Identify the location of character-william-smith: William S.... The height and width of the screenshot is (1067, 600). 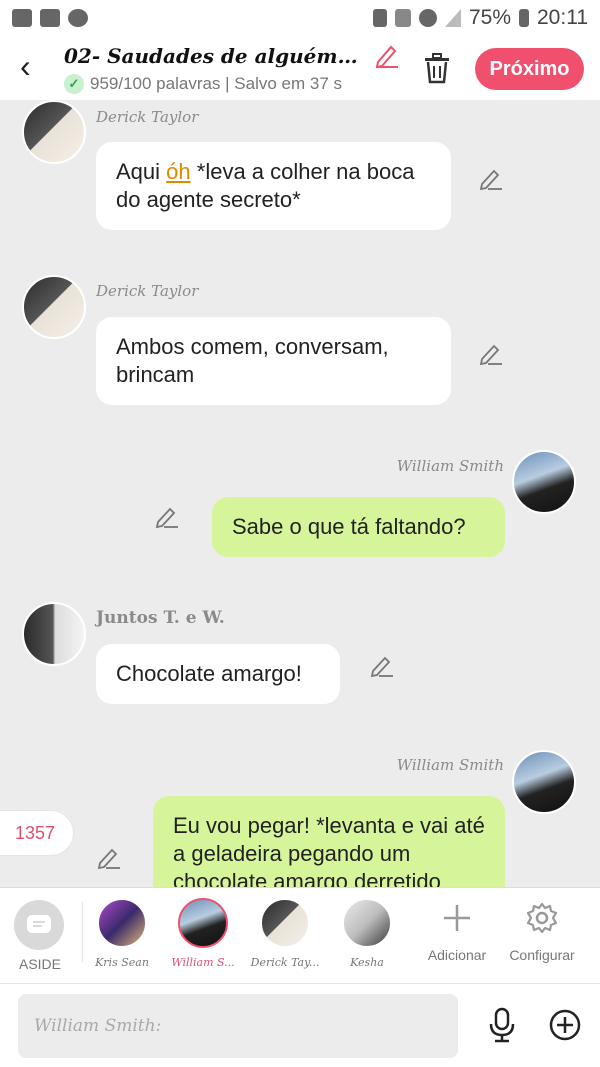
(203, 933).